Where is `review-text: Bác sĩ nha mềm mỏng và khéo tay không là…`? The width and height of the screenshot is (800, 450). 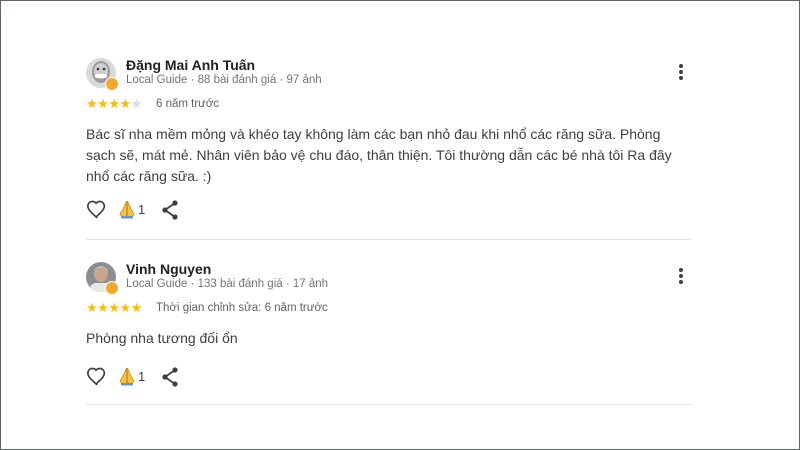 review-text: Bác sĩ nha mềm mỏng và khéo tay không là… is located at coordinates (379, 155).